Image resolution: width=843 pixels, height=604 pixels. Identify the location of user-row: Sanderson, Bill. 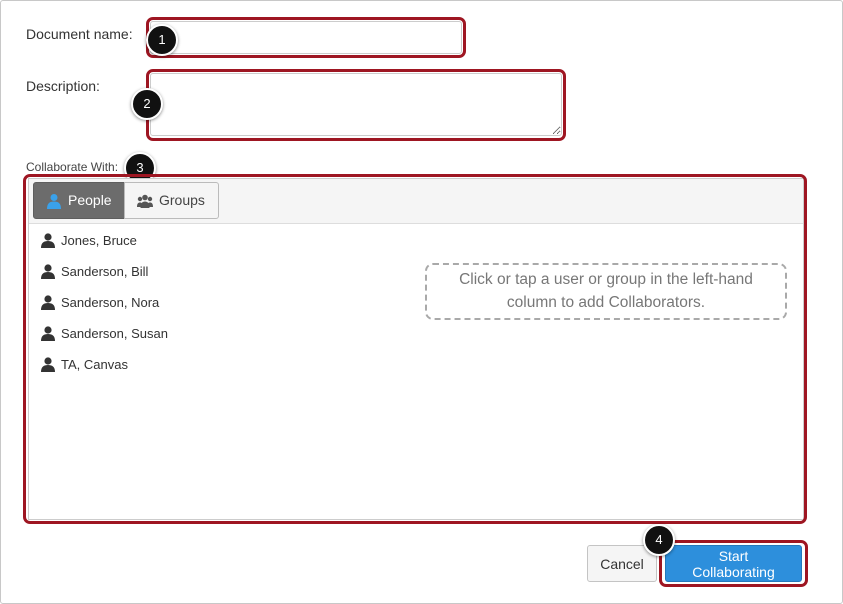
(94, 271).